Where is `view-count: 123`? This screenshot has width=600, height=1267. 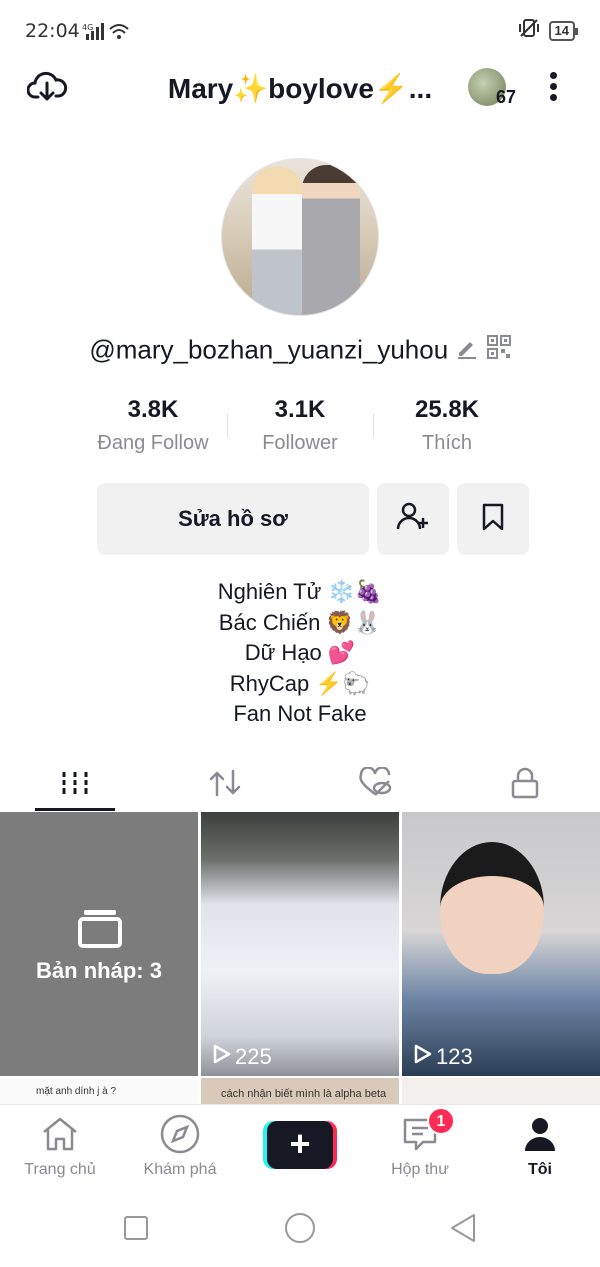 view-count: 123 is located at coordinates (443, 1057).